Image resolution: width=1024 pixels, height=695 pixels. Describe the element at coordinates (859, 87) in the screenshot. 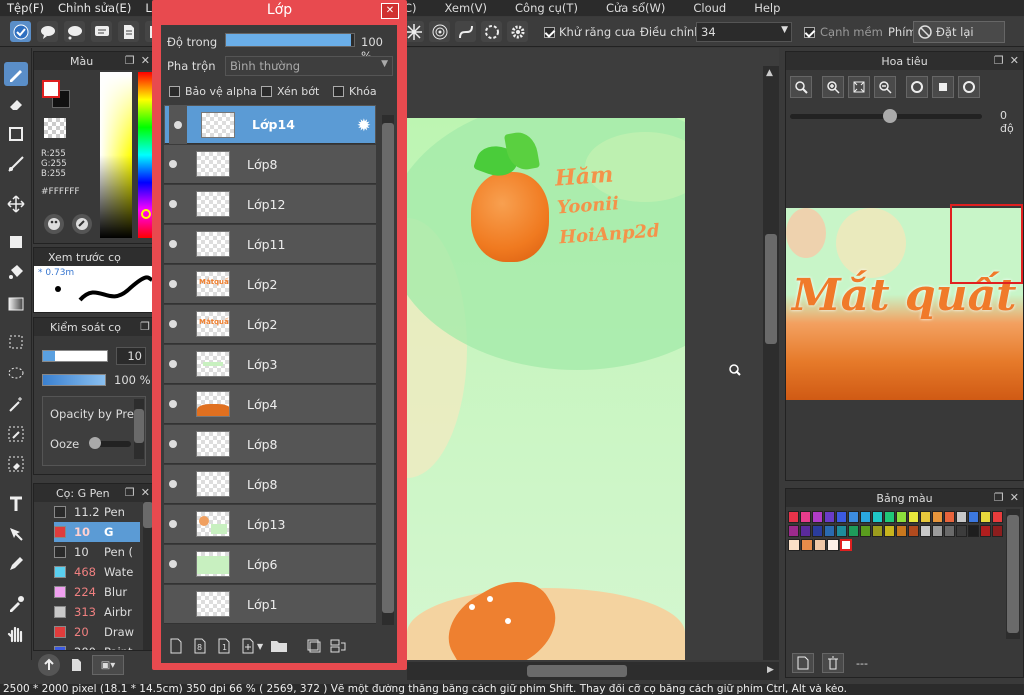

I see `fit-icon` at that location.